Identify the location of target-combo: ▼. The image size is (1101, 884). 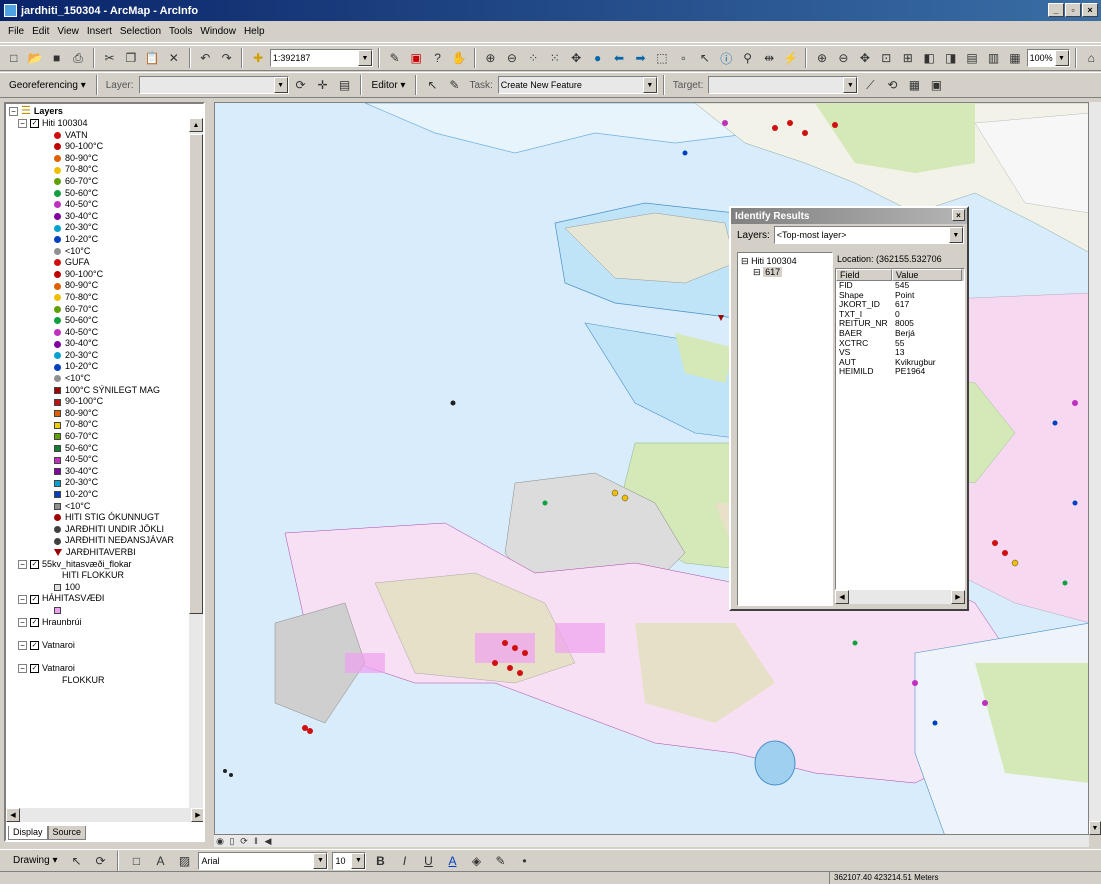
(783, 85).